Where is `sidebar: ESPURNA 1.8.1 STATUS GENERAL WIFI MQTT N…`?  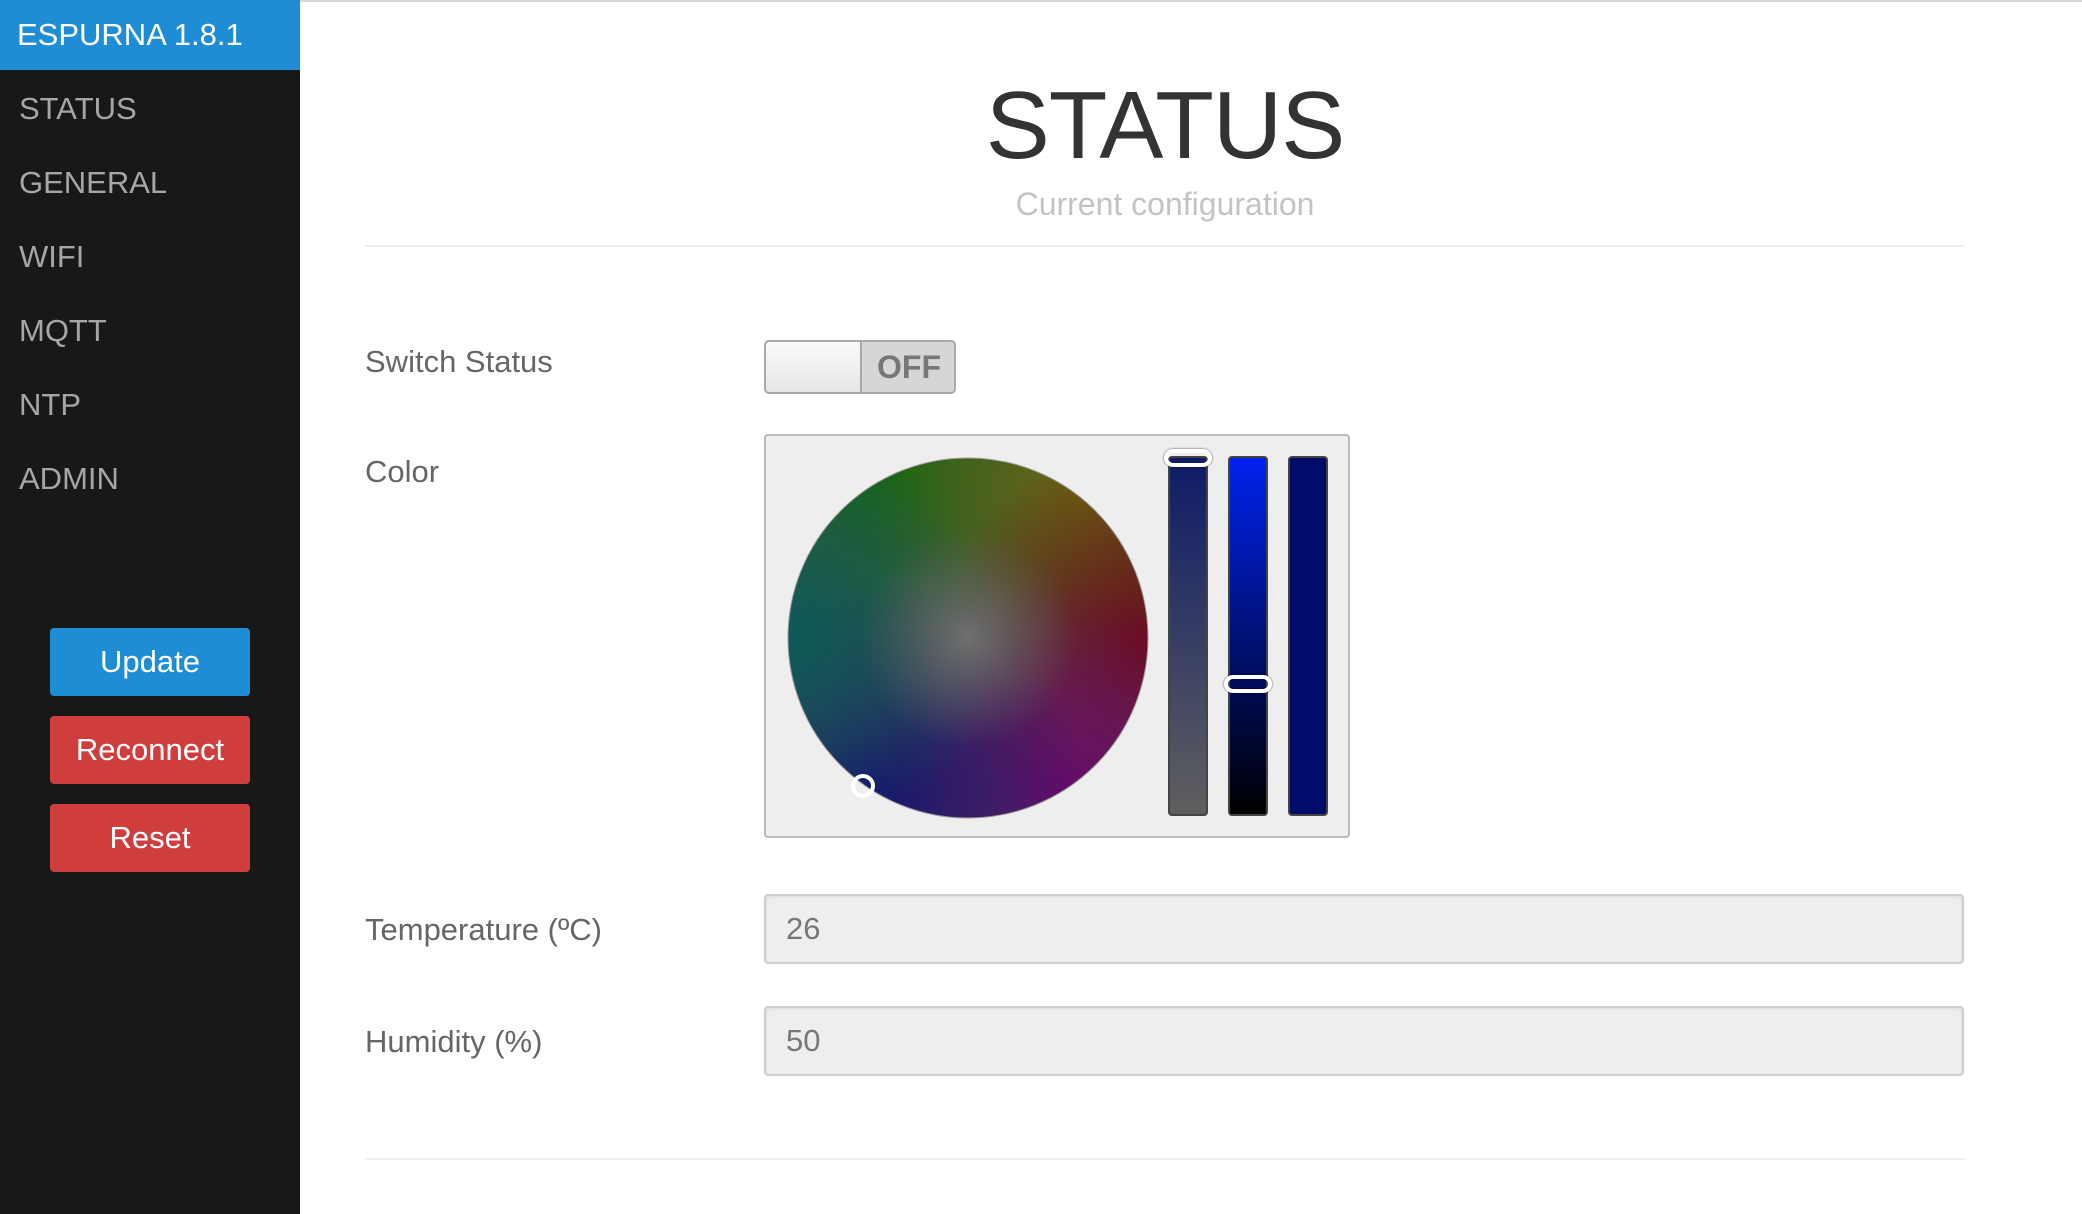
sidebar: ESPURNA 1.8.1 STATUS GENERAL WIFI MQTT N… is located at coordinates (150, 607).